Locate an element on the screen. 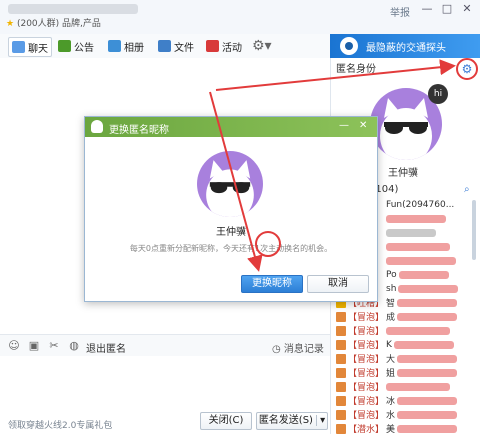 This screenshot has height=435, width=480. dialog-close-button: ✕ is located at coordinates (363, 125).